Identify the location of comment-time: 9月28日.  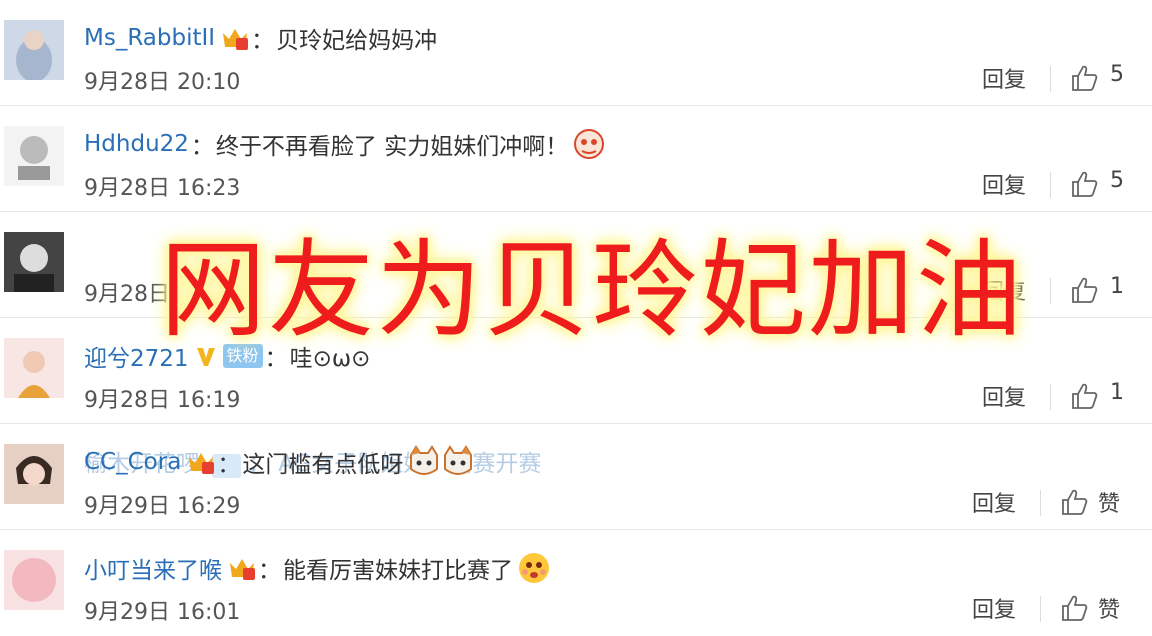
(127, 294).